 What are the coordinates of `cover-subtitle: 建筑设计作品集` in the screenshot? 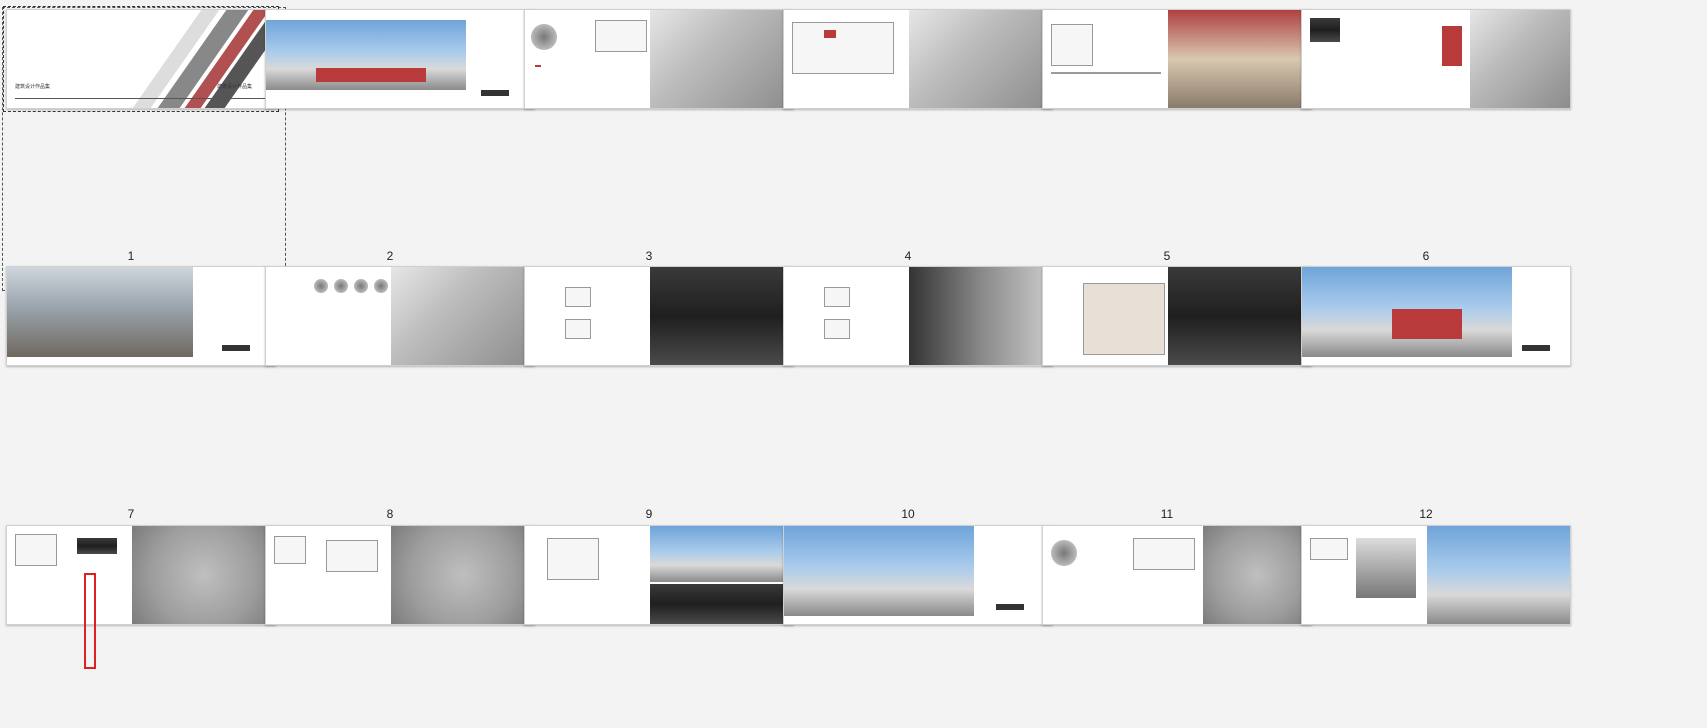 It's located at (235, 87).